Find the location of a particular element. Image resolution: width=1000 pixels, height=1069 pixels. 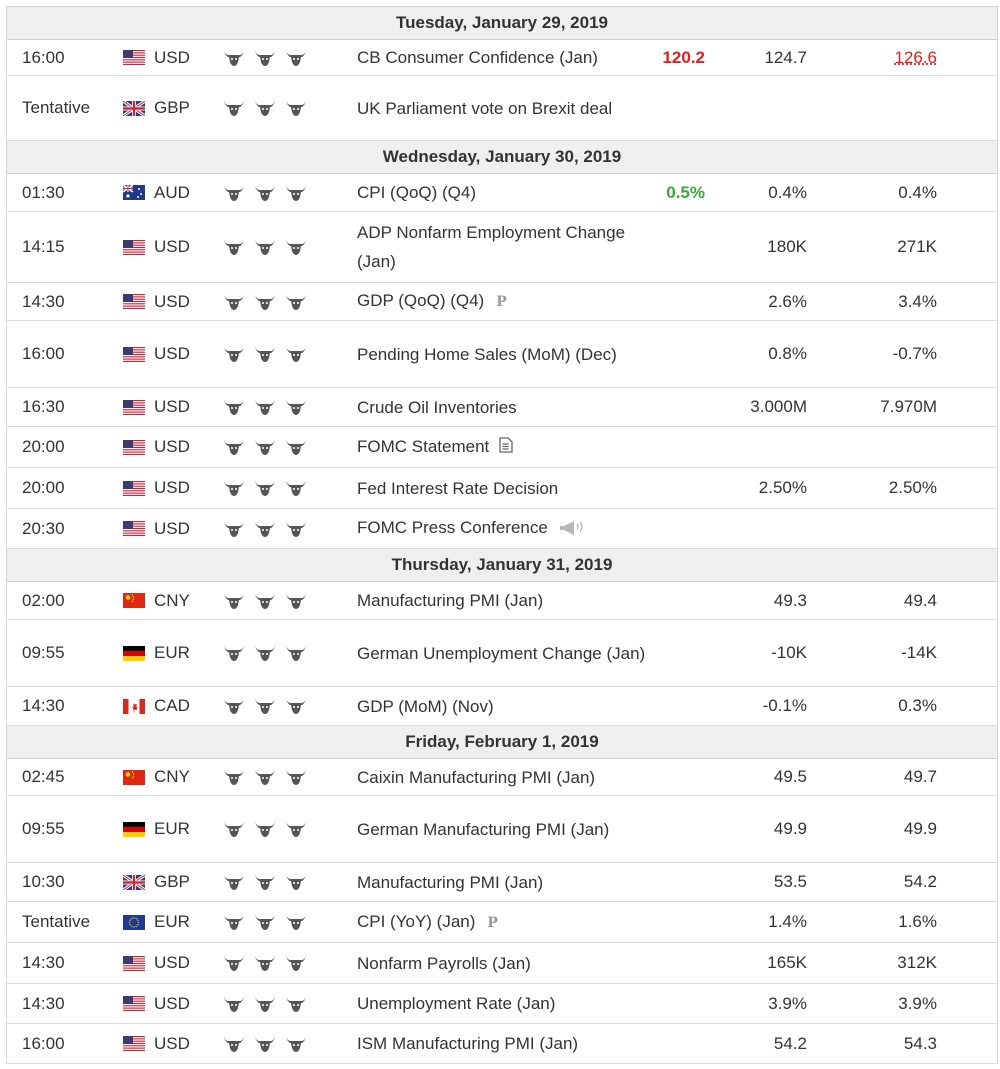

event-name: FOMC Statement is located at coordinates (435, 447).